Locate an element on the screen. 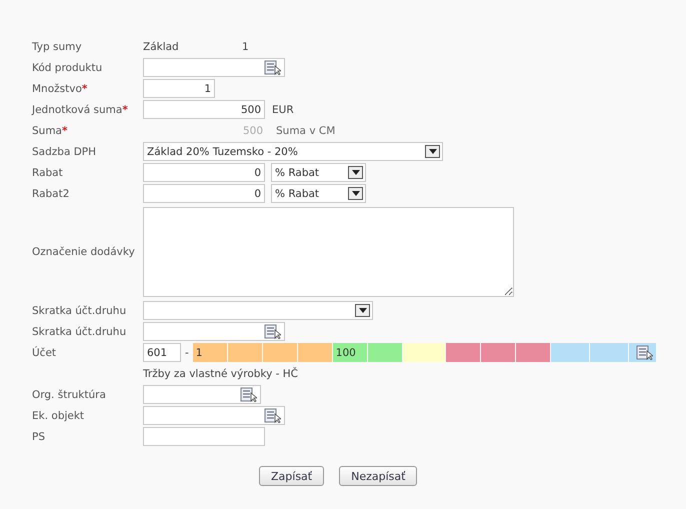 The image size is (686, 509). value-text: Základ is located at coordinates (161, 46).